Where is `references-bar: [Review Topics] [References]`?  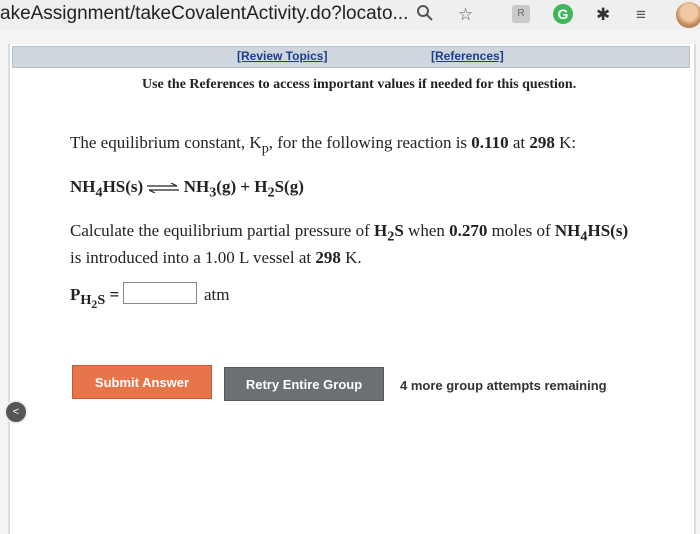 references-bar: [Review Topics] [References] is located at coordinates (351, 57).